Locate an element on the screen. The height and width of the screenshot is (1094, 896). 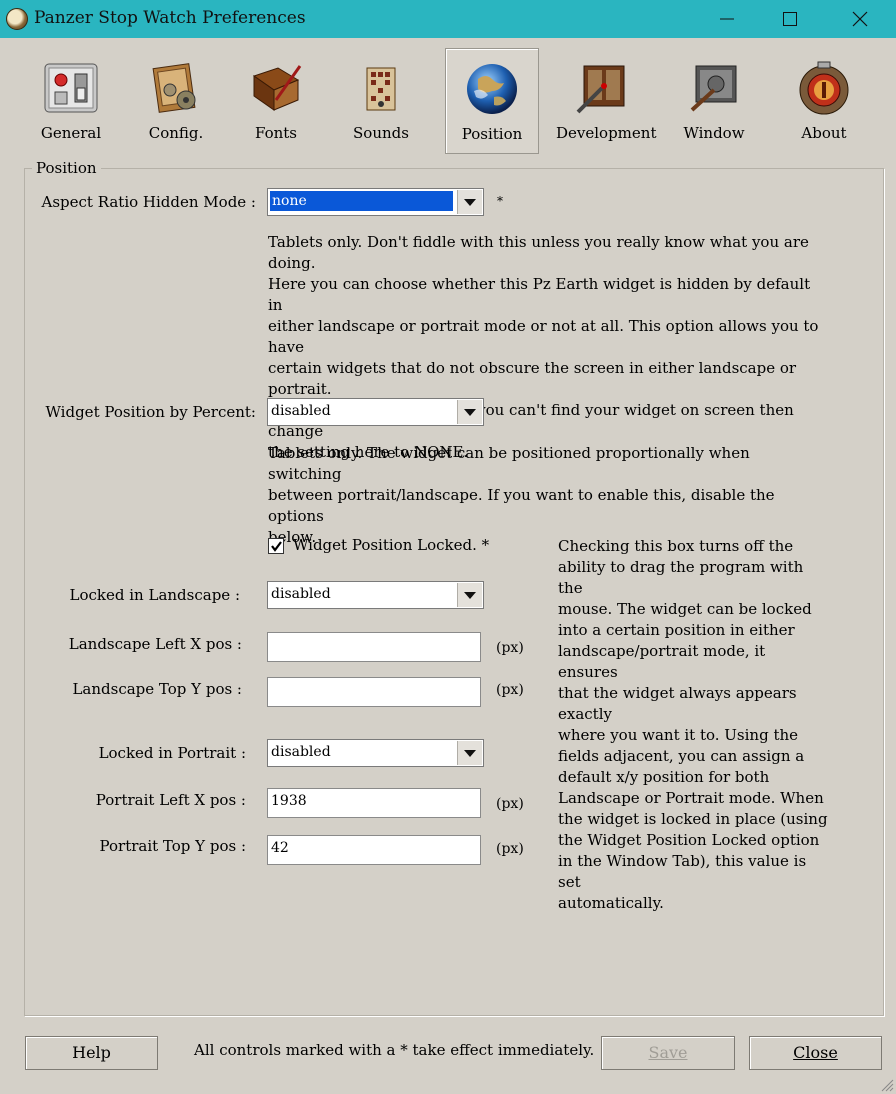
group-title: Position is located at coordinates (66, 168).